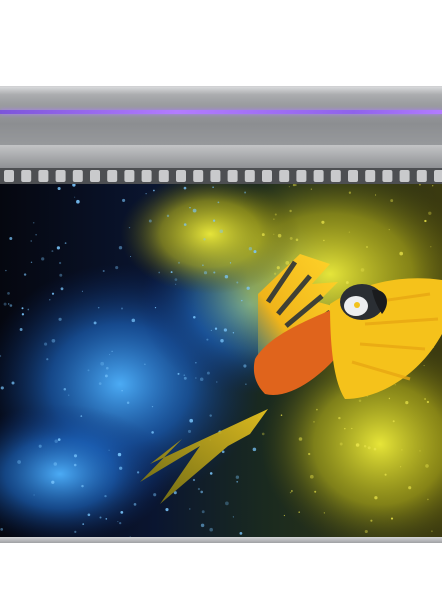 The image size is (442, 590). I want to click on uv-lamp-strip, so click(221, 112).